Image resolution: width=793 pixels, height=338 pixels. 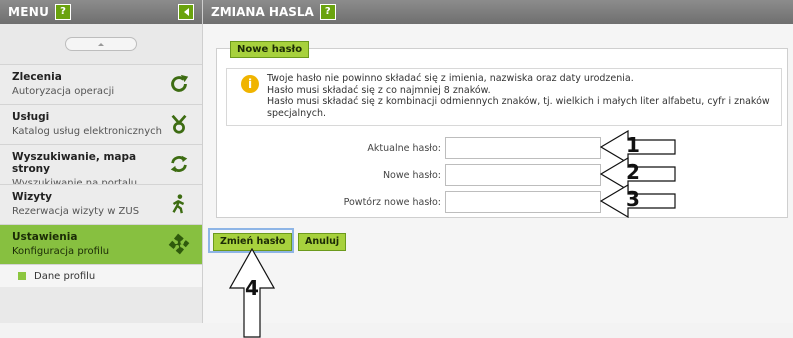 What do you see at coordinates (411, 175) in the screenshot?
I see `new-password-label: Nowe hasło:` at bounding box center [411, 175].